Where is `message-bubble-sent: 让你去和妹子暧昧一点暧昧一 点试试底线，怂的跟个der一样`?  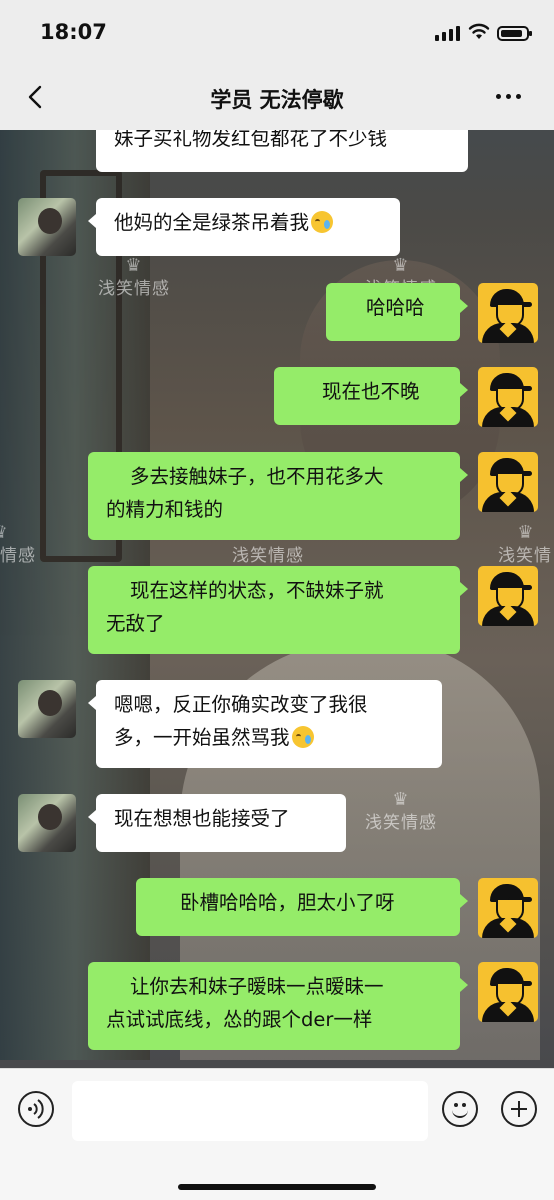 message-bubble-sent: 让你去和妹子暧昧一点暧昧一 点试试底线，怂的跟个der一样 is located at coordinates (278, 1006).